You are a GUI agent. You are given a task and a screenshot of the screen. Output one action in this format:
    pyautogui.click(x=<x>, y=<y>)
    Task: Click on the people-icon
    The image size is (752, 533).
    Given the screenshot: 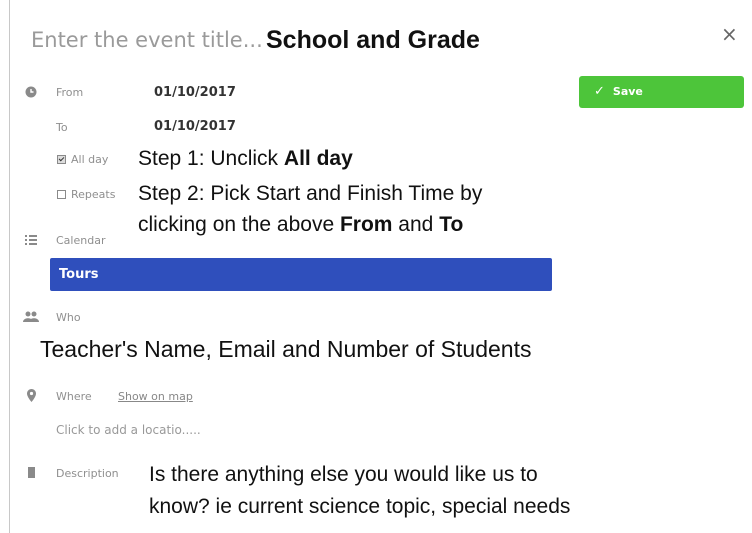 What is the action you would take?
    pyautogui.click(x=31, y=316)
    